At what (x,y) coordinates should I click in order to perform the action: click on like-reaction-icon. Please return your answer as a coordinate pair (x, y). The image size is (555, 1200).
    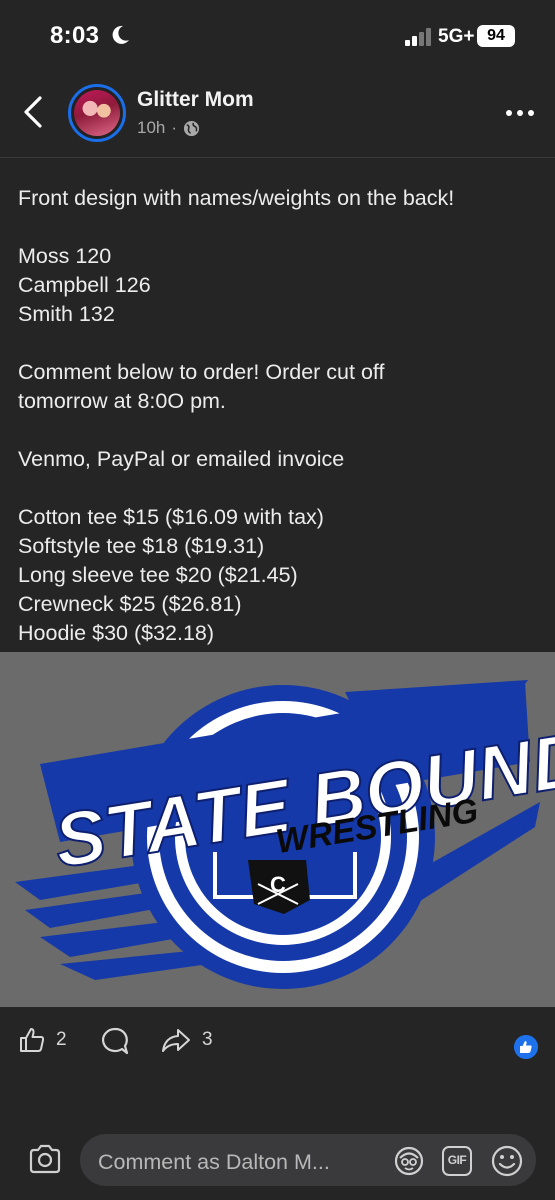
    Looking at the image, I should click on (526, 1047).